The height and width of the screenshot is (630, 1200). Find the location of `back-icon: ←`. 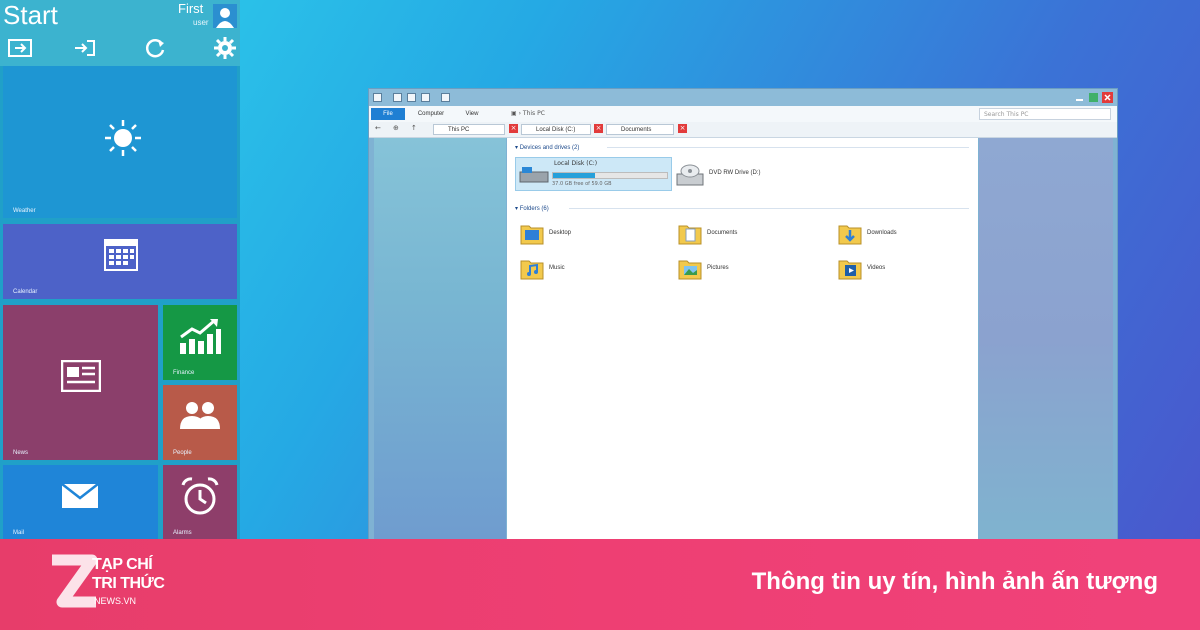

back-icon: ← is located at coordinates (378, 128).